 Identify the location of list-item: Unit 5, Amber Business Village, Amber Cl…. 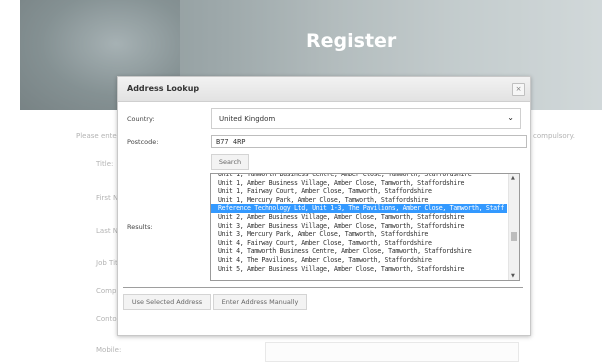
(359, 269).